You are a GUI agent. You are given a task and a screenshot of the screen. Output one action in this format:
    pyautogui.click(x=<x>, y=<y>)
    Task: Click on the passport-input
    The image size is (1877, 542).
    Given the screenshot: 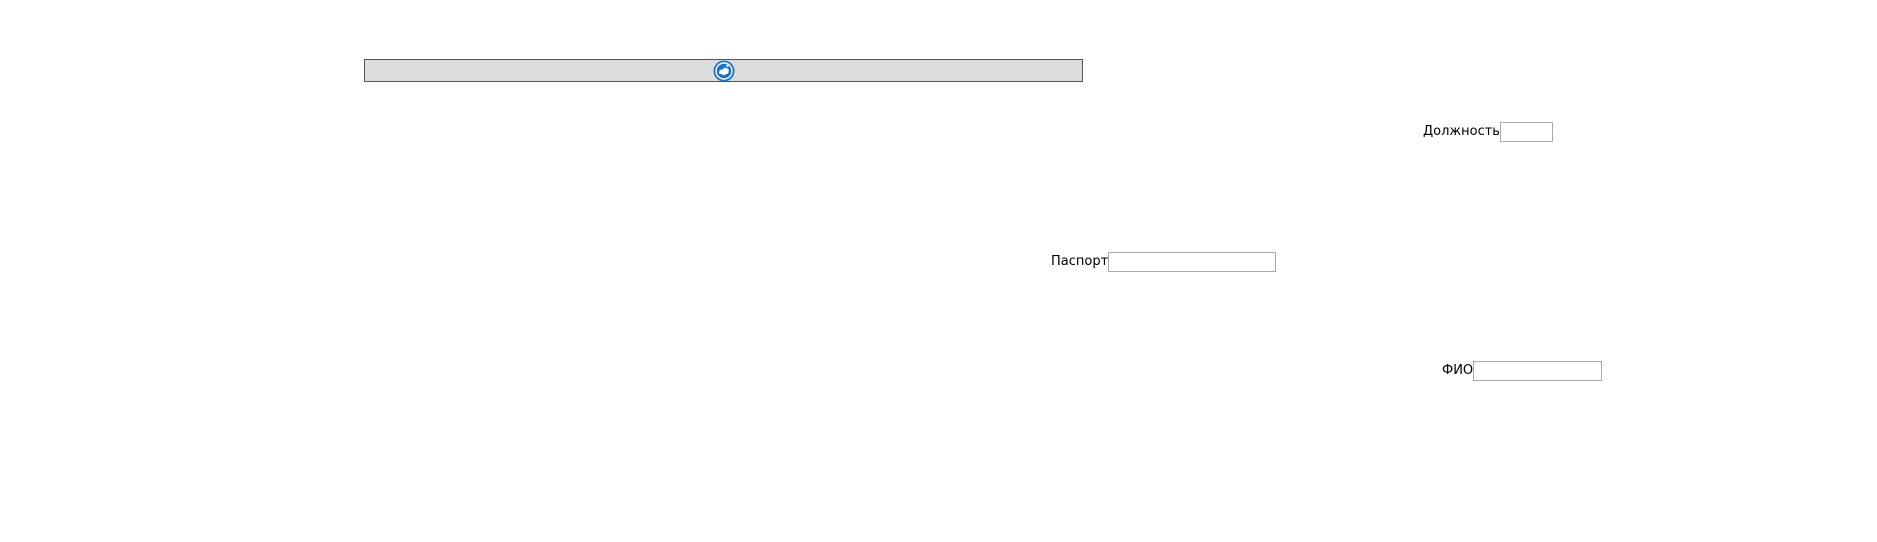 What is the action you would take?
    pyautogui.click(x=1192, y=262)
    